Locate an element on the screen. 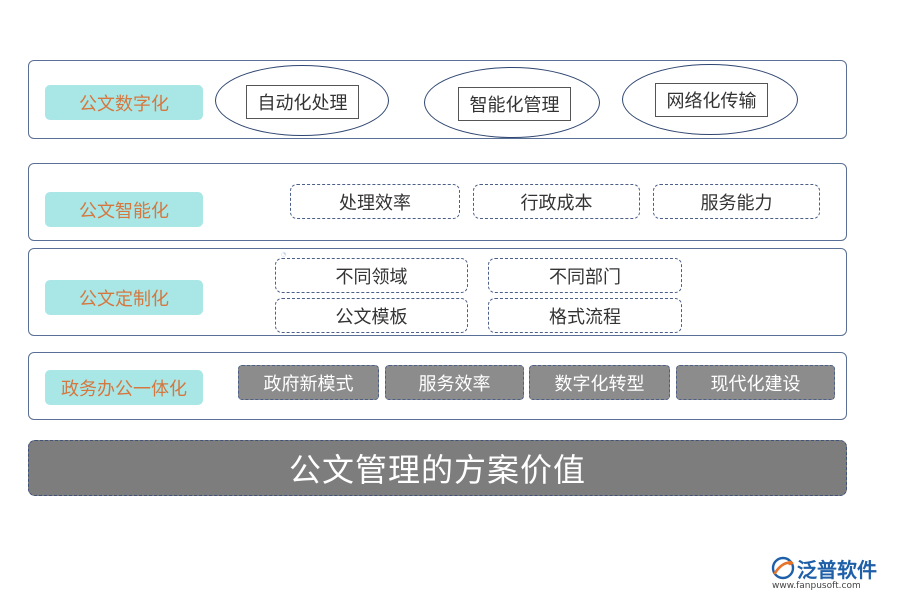  row-intelligent-label: 公文智能化 is located at coordinates (124, 209).